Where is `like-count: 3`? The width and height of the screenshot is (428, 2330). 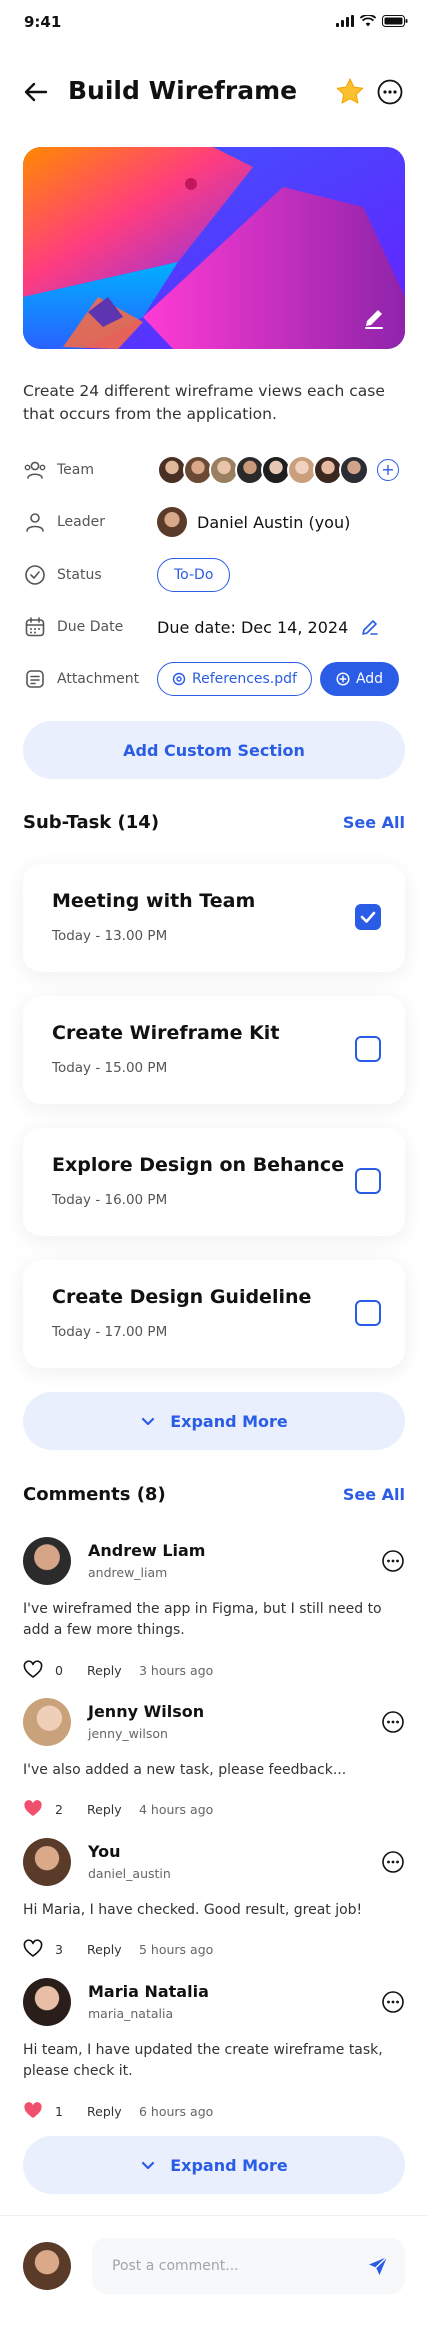 like-count: 3 is located at coordinates (59, 1949).